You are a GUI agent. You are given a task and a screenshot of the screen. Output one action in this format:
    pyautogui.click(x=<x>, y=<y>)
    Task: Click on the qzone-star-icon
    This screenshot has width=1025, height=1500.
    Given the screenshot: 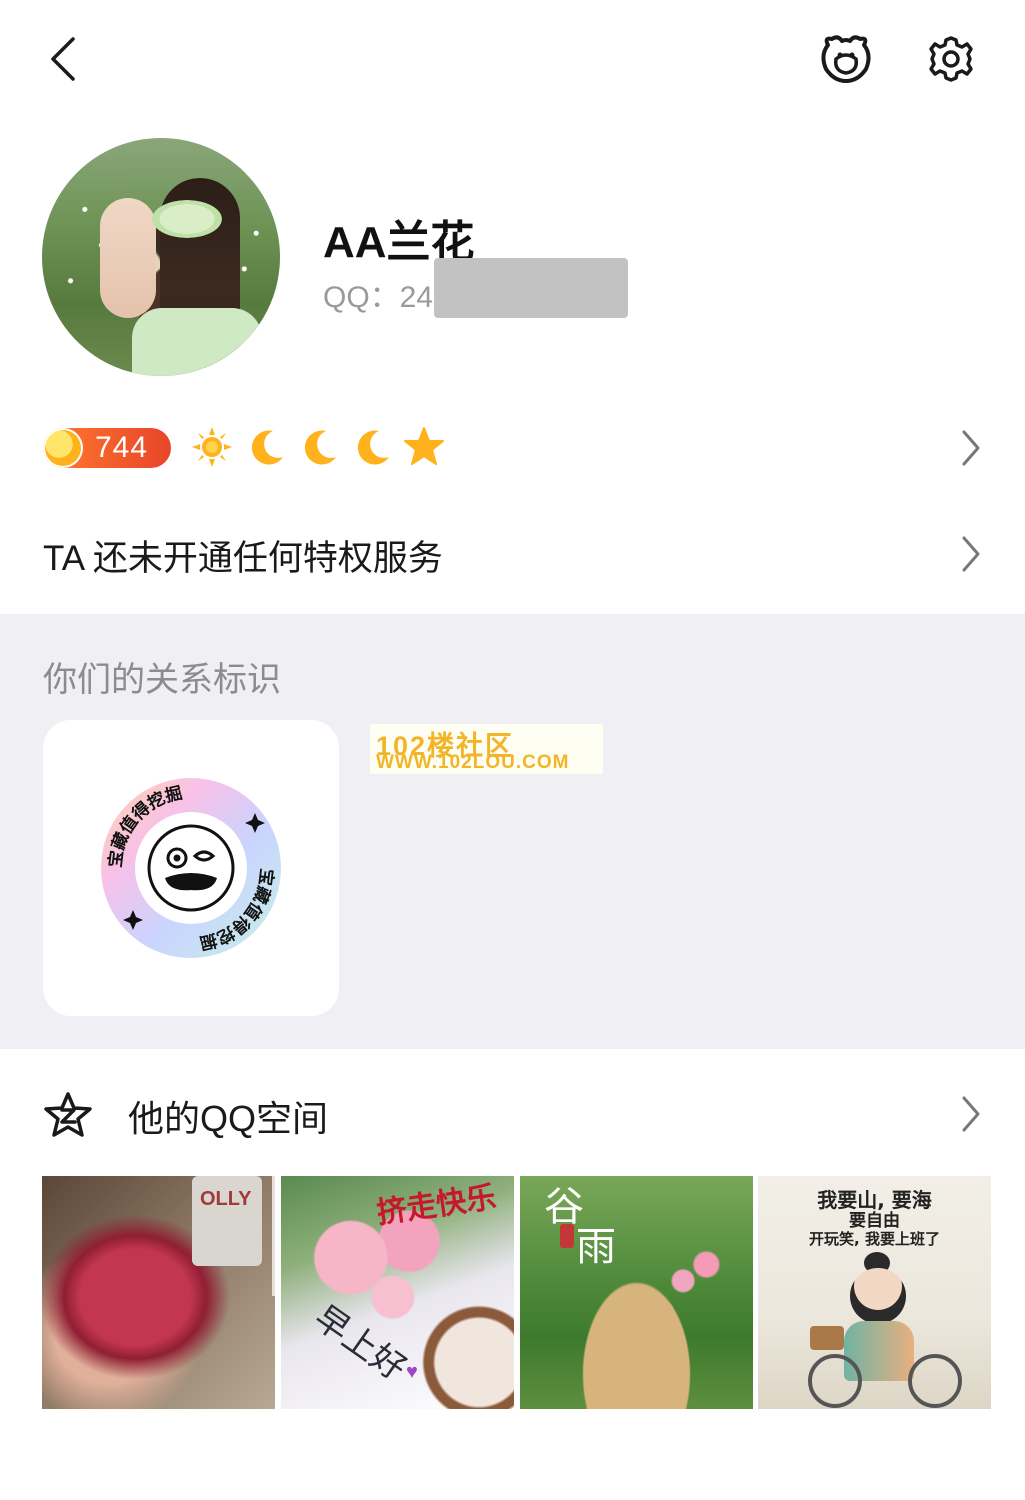 What is the action you would take?
    pyautogui.click(x=68, y=1114)
    